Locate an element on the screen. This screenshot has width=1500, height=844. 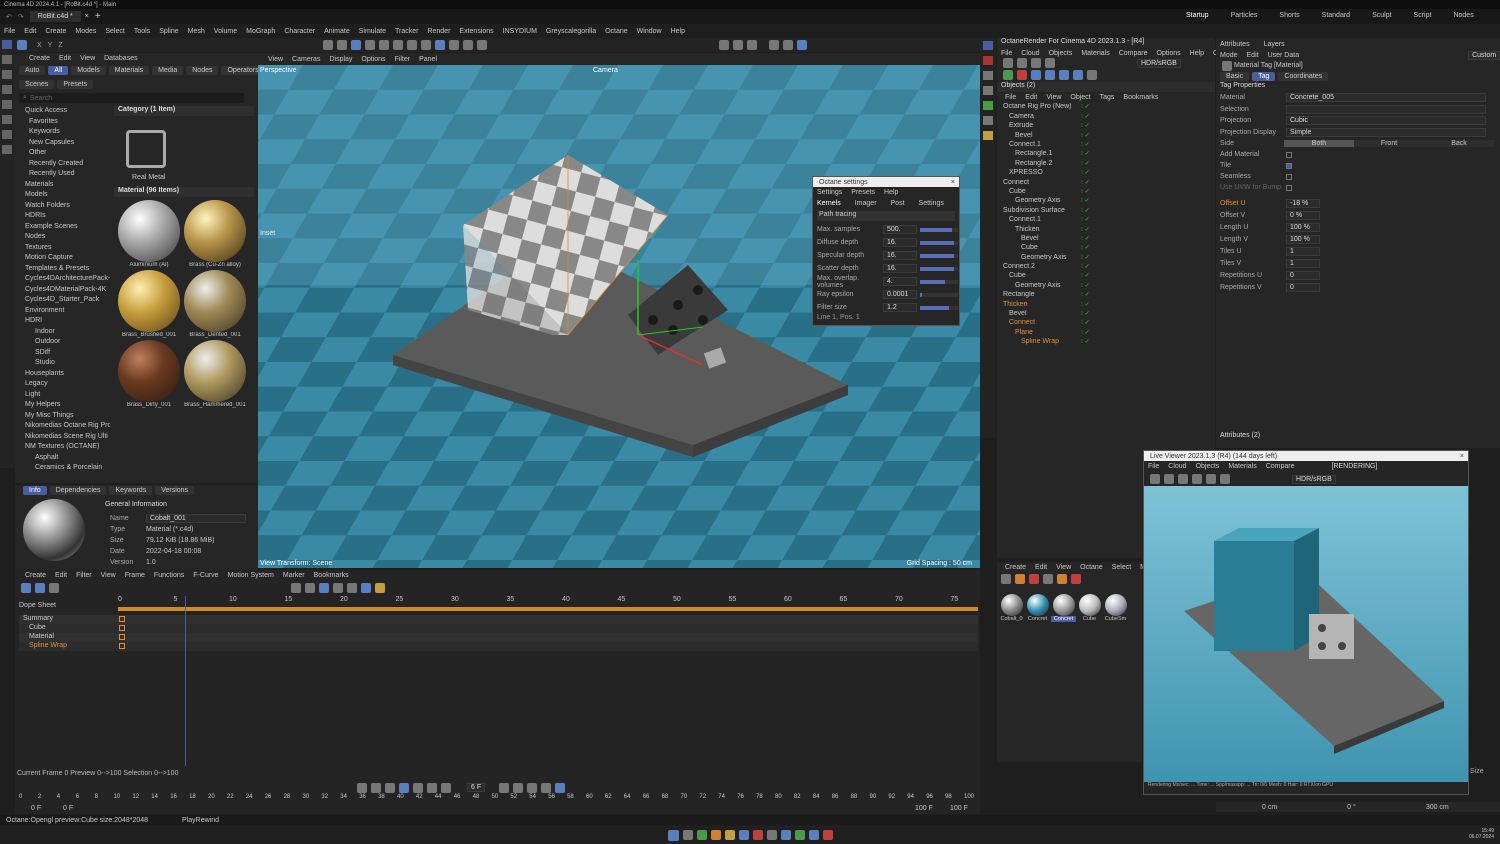
asset-tree-item: My Helpers is located at coordinates (63, 405).